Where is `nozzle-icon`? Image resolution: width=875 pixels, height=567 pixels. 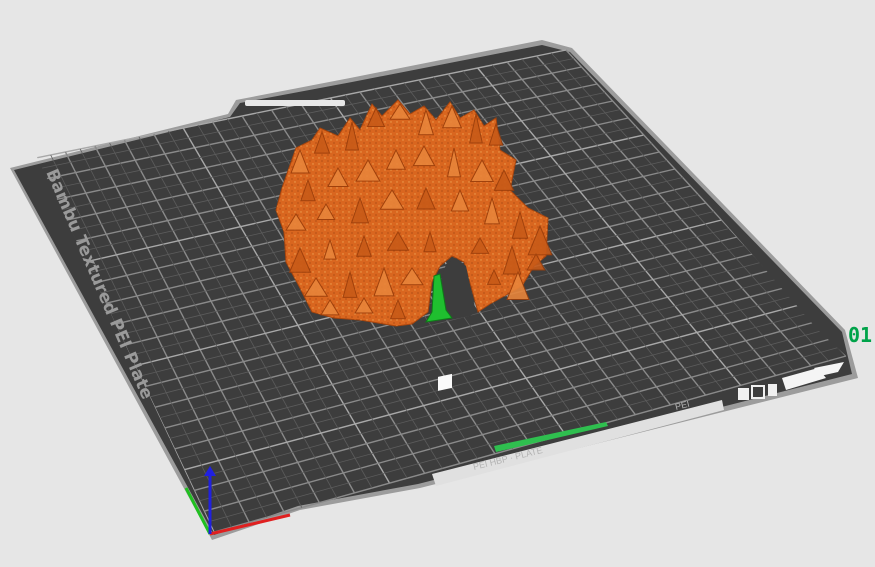 nozzle-icon is located at coordinates (772, 390).